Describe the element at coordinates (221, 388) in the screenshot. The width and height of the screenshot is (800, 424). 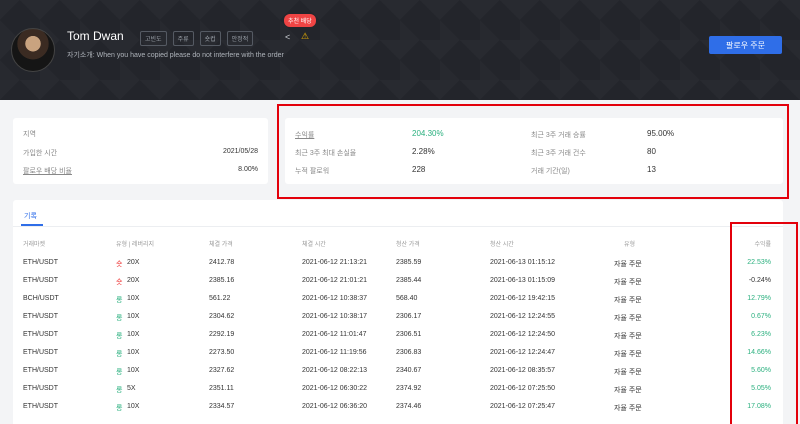
I see `cell-open-price: 2351.11` at that location.